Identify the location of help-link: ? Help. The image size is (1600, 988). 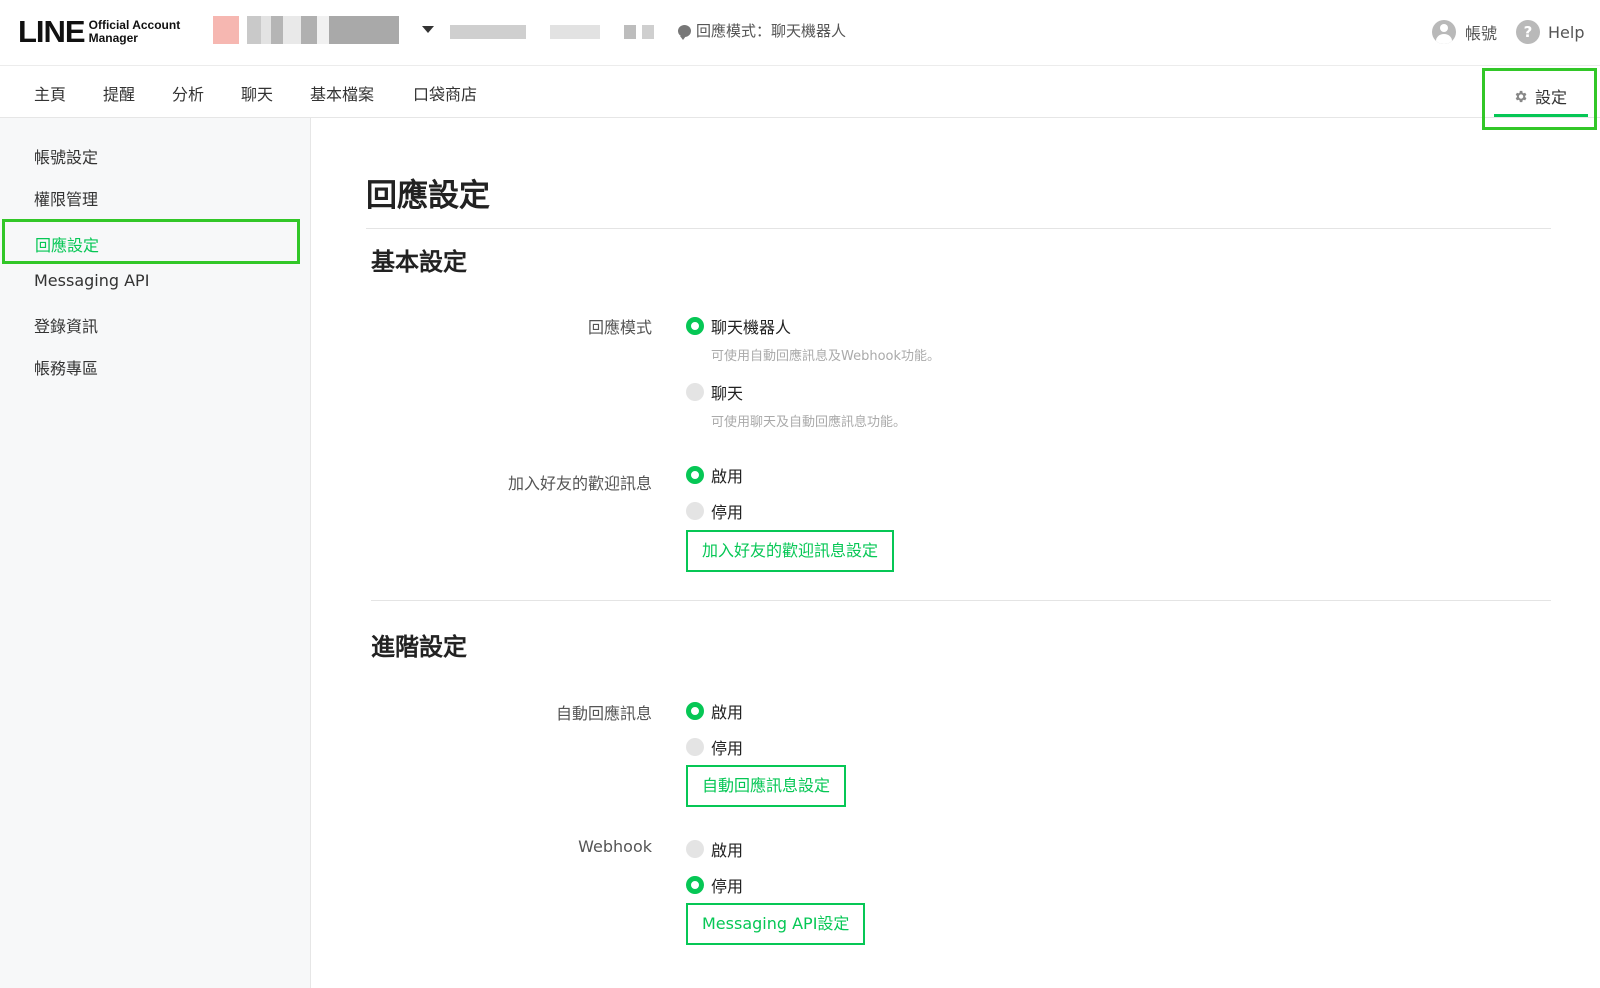
(1550, 32).